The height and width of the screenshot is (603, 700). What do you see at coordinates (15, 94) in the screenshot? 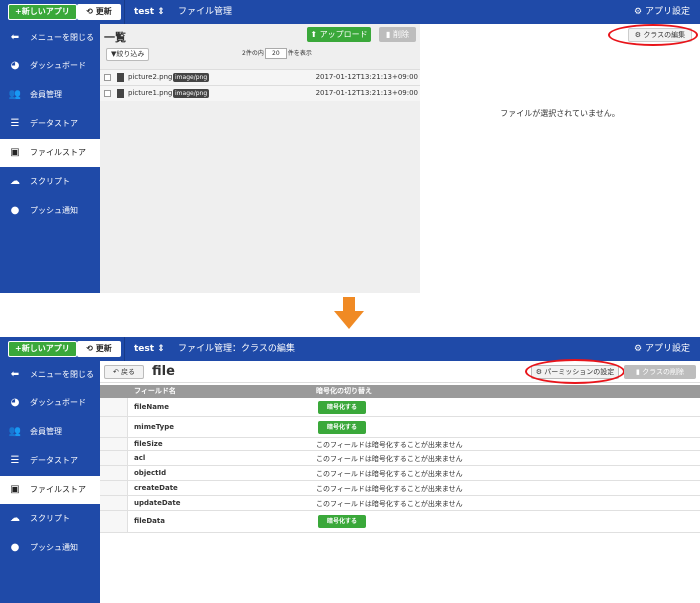
I see `users-icon: 👥` at bounding box center [15, 94].